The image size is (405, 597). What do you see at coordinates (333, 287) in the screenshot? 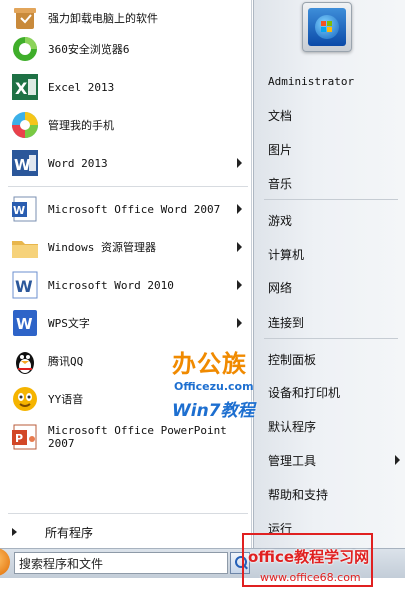
I see `link-network: 网络` at bounding box center [333, 287].